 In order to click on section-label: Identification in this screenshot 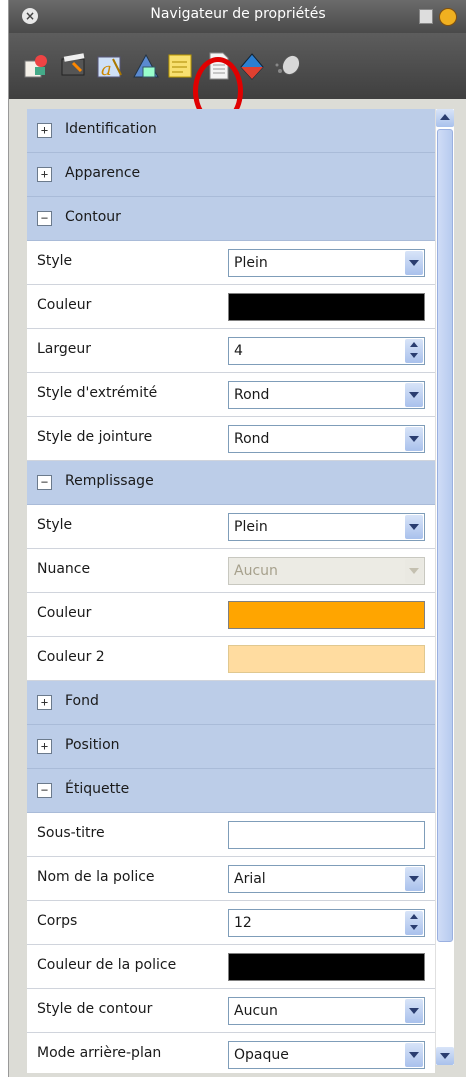, I will do `click(111, 129)`.